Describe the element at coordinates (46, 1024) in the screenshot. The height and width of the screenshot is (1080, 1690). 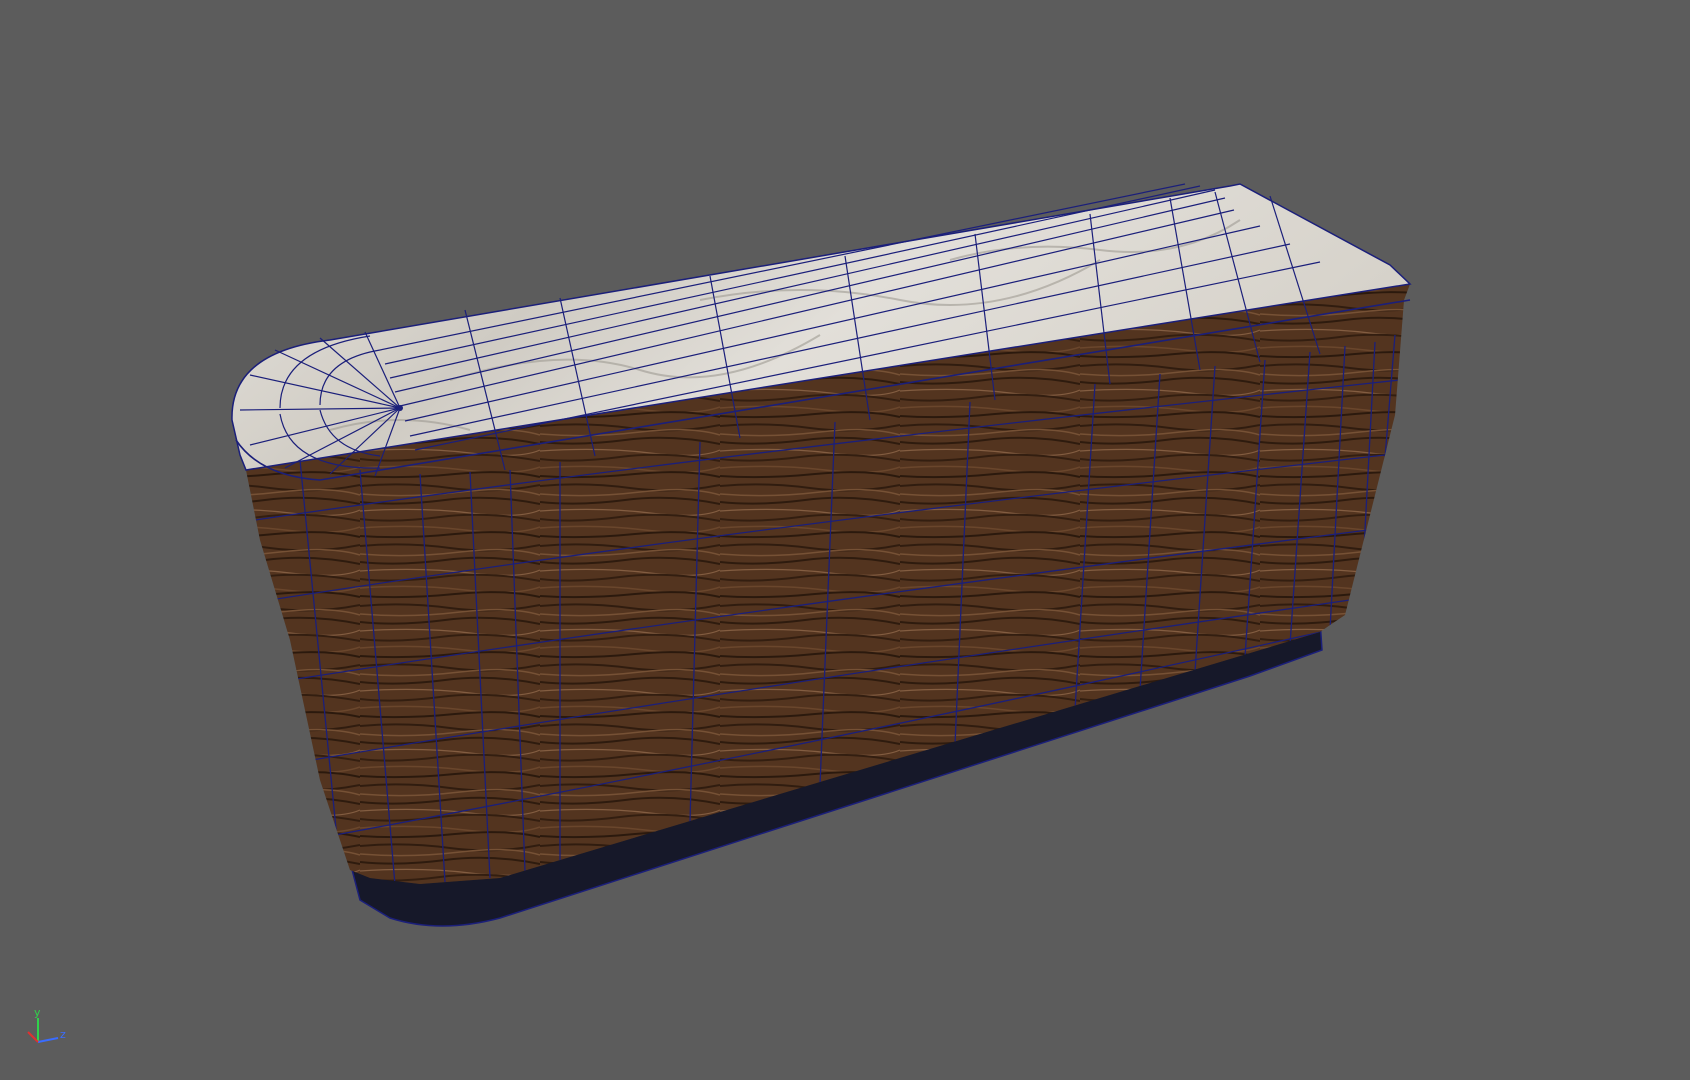
I see `axis-triad-icon: y z` at that location.